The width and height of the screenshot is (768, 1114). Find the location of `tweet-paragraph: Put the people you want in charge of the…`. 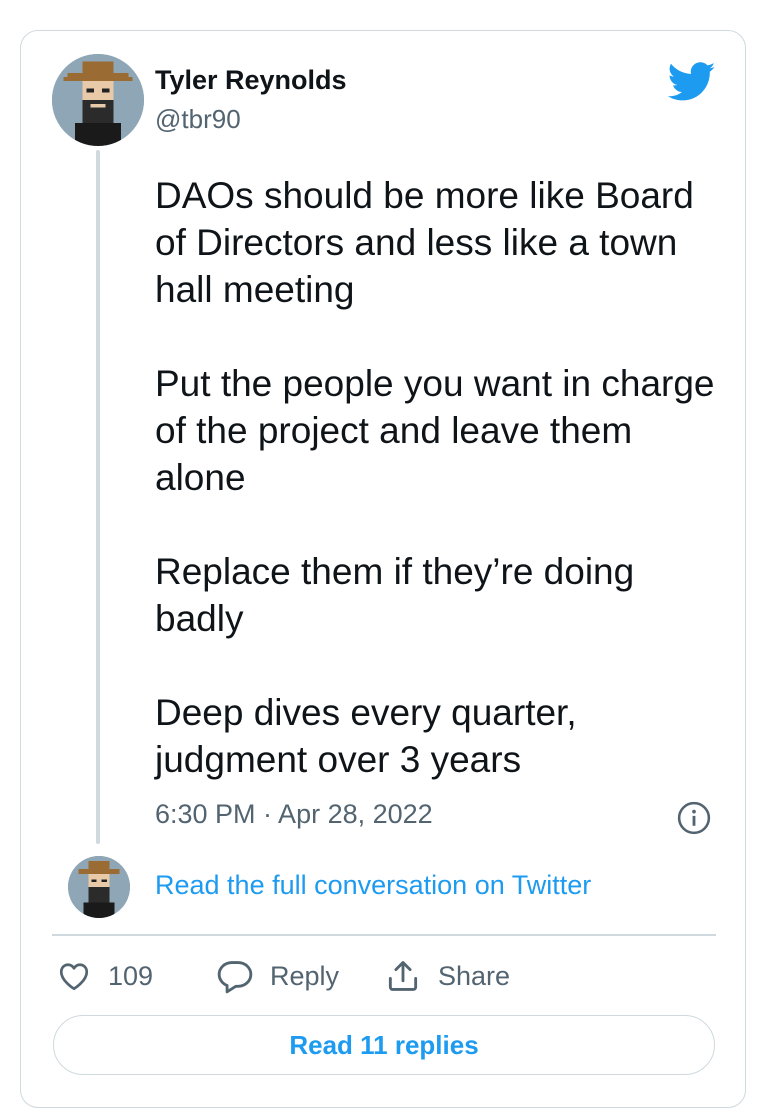

tweet-paragraph: Put the people you want in charge of the… is located at coordinates (435, 430).